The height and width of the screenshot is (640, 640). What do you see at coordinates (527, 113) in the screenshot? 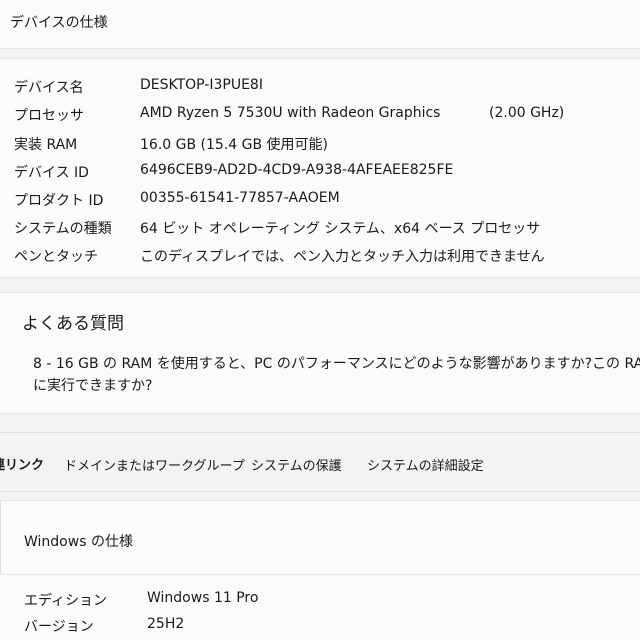
I see `processor-speed: (2.00 GHz)` at bounding box center [527, 113].